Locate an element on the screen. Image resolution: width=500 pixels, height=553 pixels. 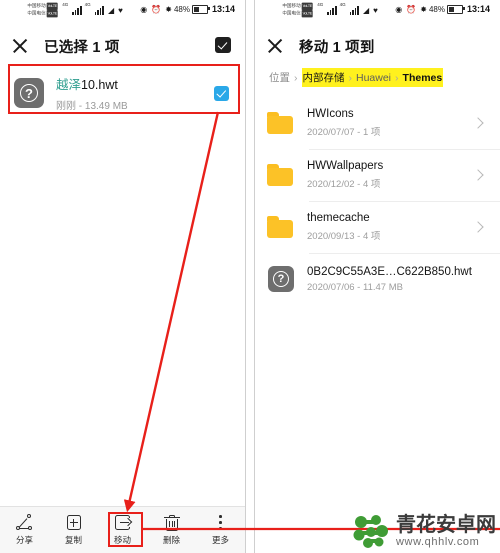
bluetooth-icon-2: ✸ is located at coordinates (423, 9).